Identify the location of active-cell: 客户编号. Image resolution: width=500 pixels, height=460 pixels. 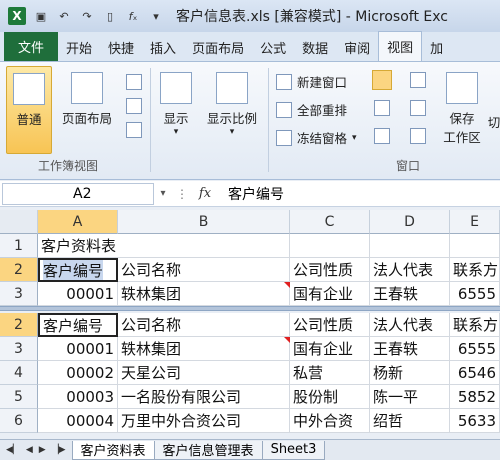
(78, 270).